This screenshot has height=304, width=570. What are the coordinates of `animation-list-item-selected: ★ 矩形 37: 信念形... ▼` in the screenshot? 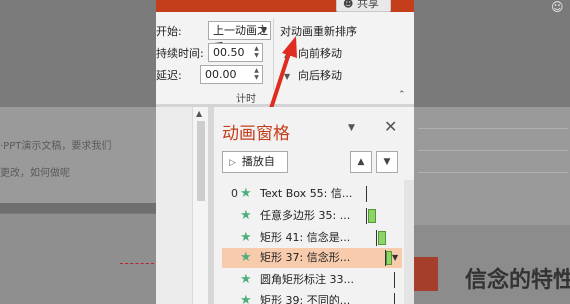 It's located at (312, 258).